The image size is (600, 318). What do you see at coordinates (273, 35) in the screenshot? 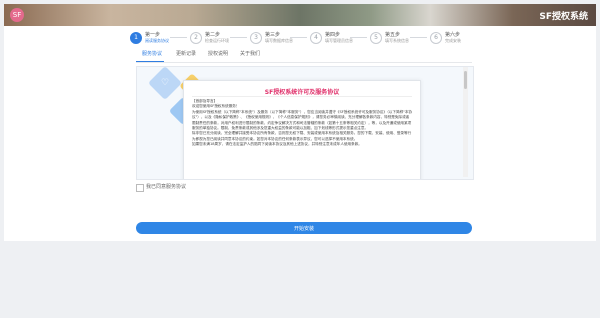
I see `step-title: 第三步` at bounding box center [273, 35].